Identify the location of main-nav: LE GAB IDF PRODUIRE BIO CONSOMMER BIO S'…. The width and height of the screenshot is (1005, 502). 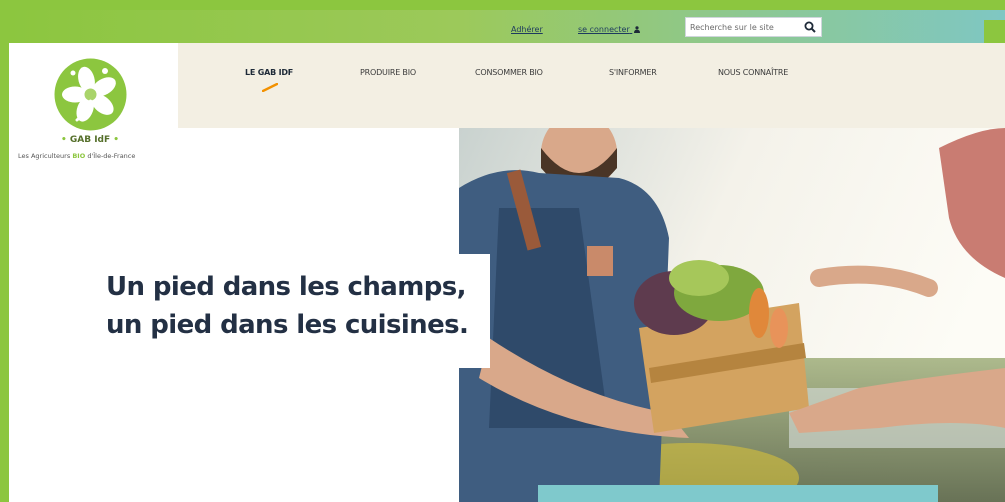
(591, 85).